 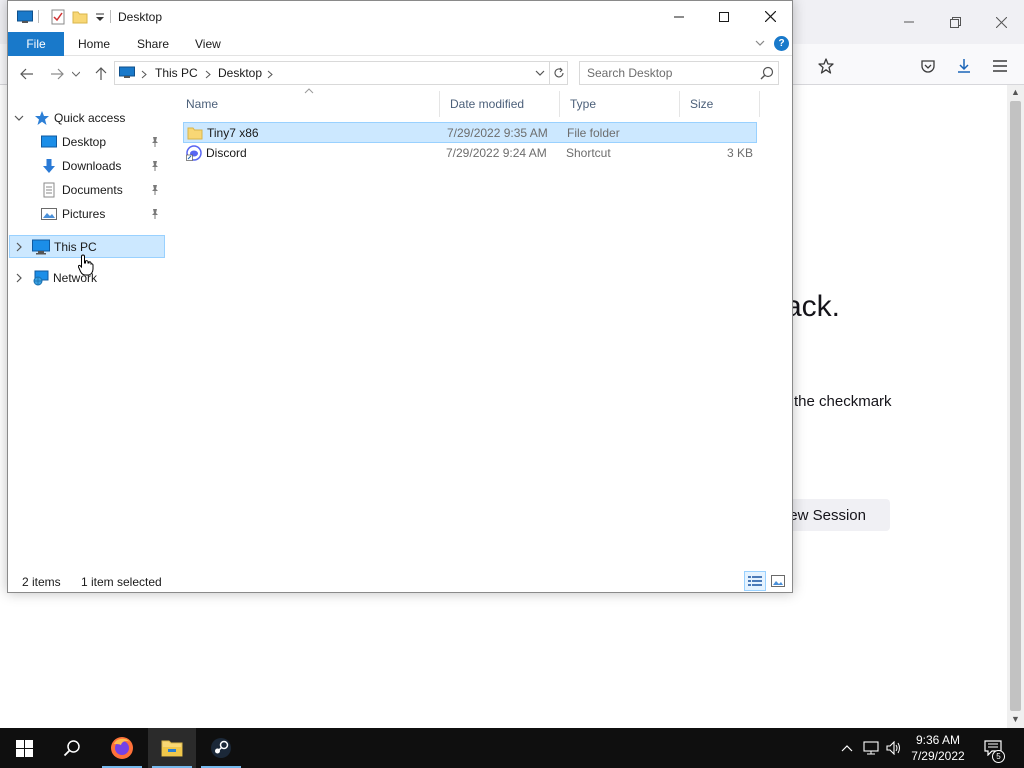 I want to click on navigation-bar: This PC Desktop, so click(x=400, y=74).